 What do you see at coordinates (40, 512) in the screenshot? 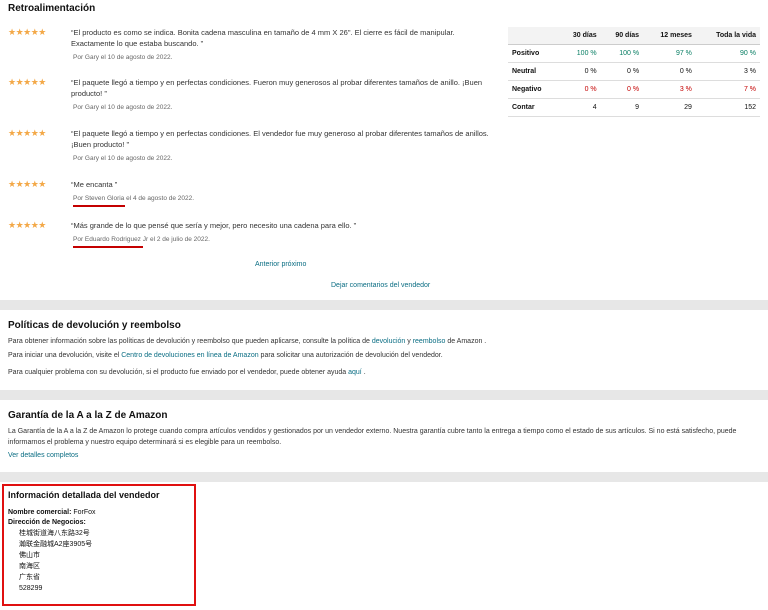
I see `seller-name-label: Nombre comercial:` at bounding box center [40, 512].